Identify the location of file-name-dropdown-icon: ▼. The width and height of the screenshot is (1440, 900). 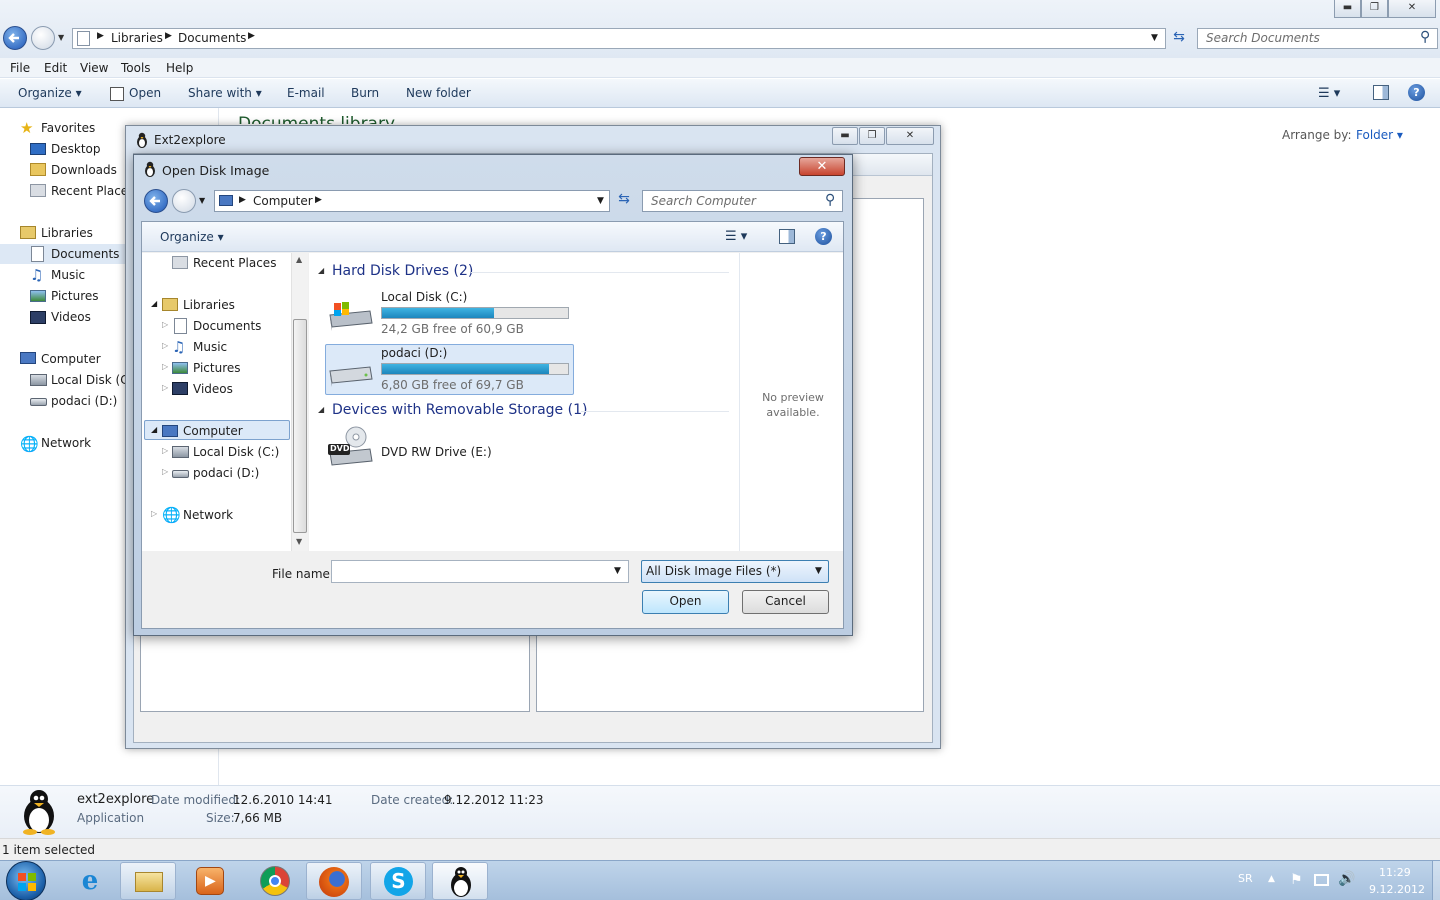
(617, 571).